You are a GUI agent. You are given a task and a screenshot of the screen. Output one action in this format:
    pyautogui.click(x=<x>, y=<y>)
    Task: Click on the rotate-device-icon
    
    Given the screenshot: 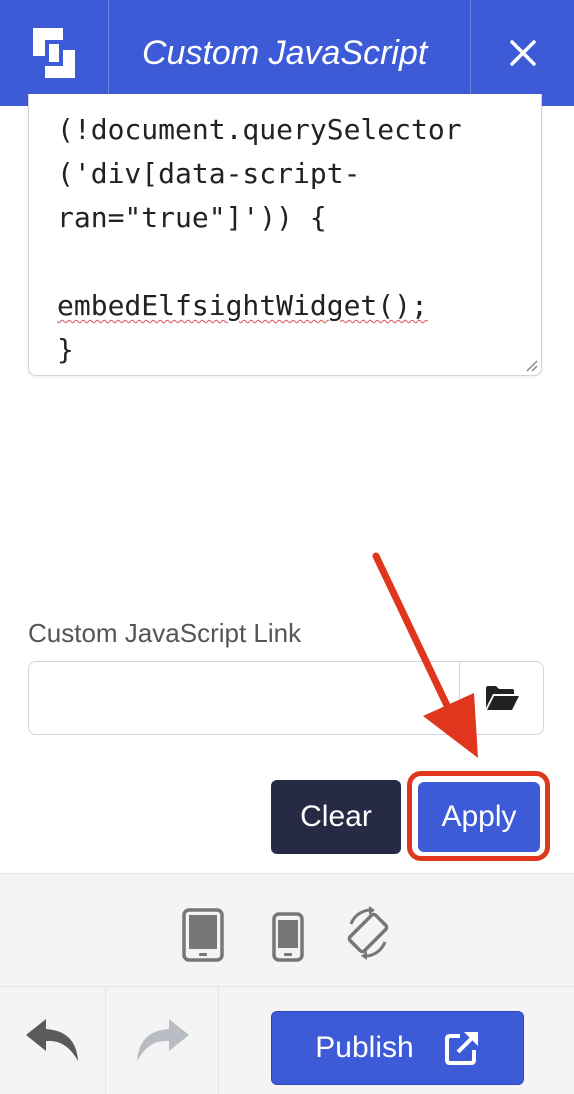 What is the action you would take?
    pyautogui.click(x=368, y=933)
    